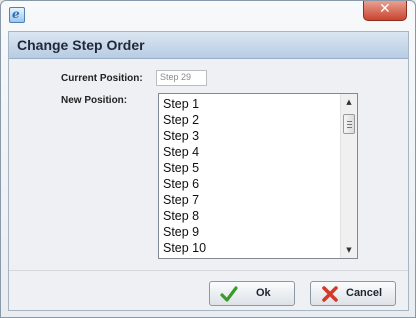 The image size is (416, 318). I want to click on list-item: Step 10, so click(184, 248).